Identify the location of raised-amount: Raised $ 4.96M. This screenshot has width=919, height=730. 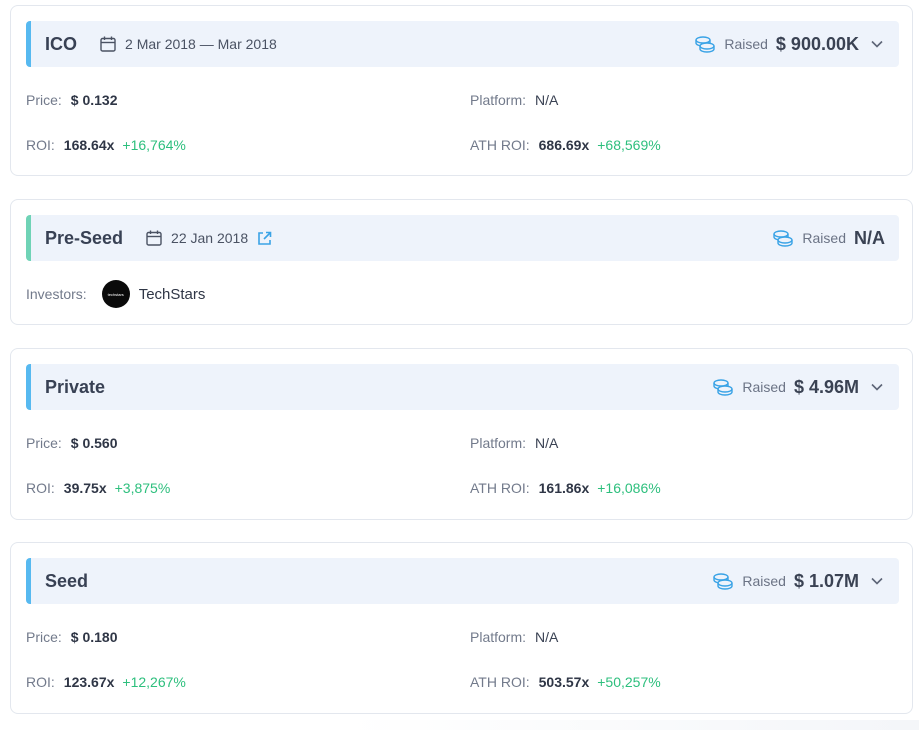
(785, 387).